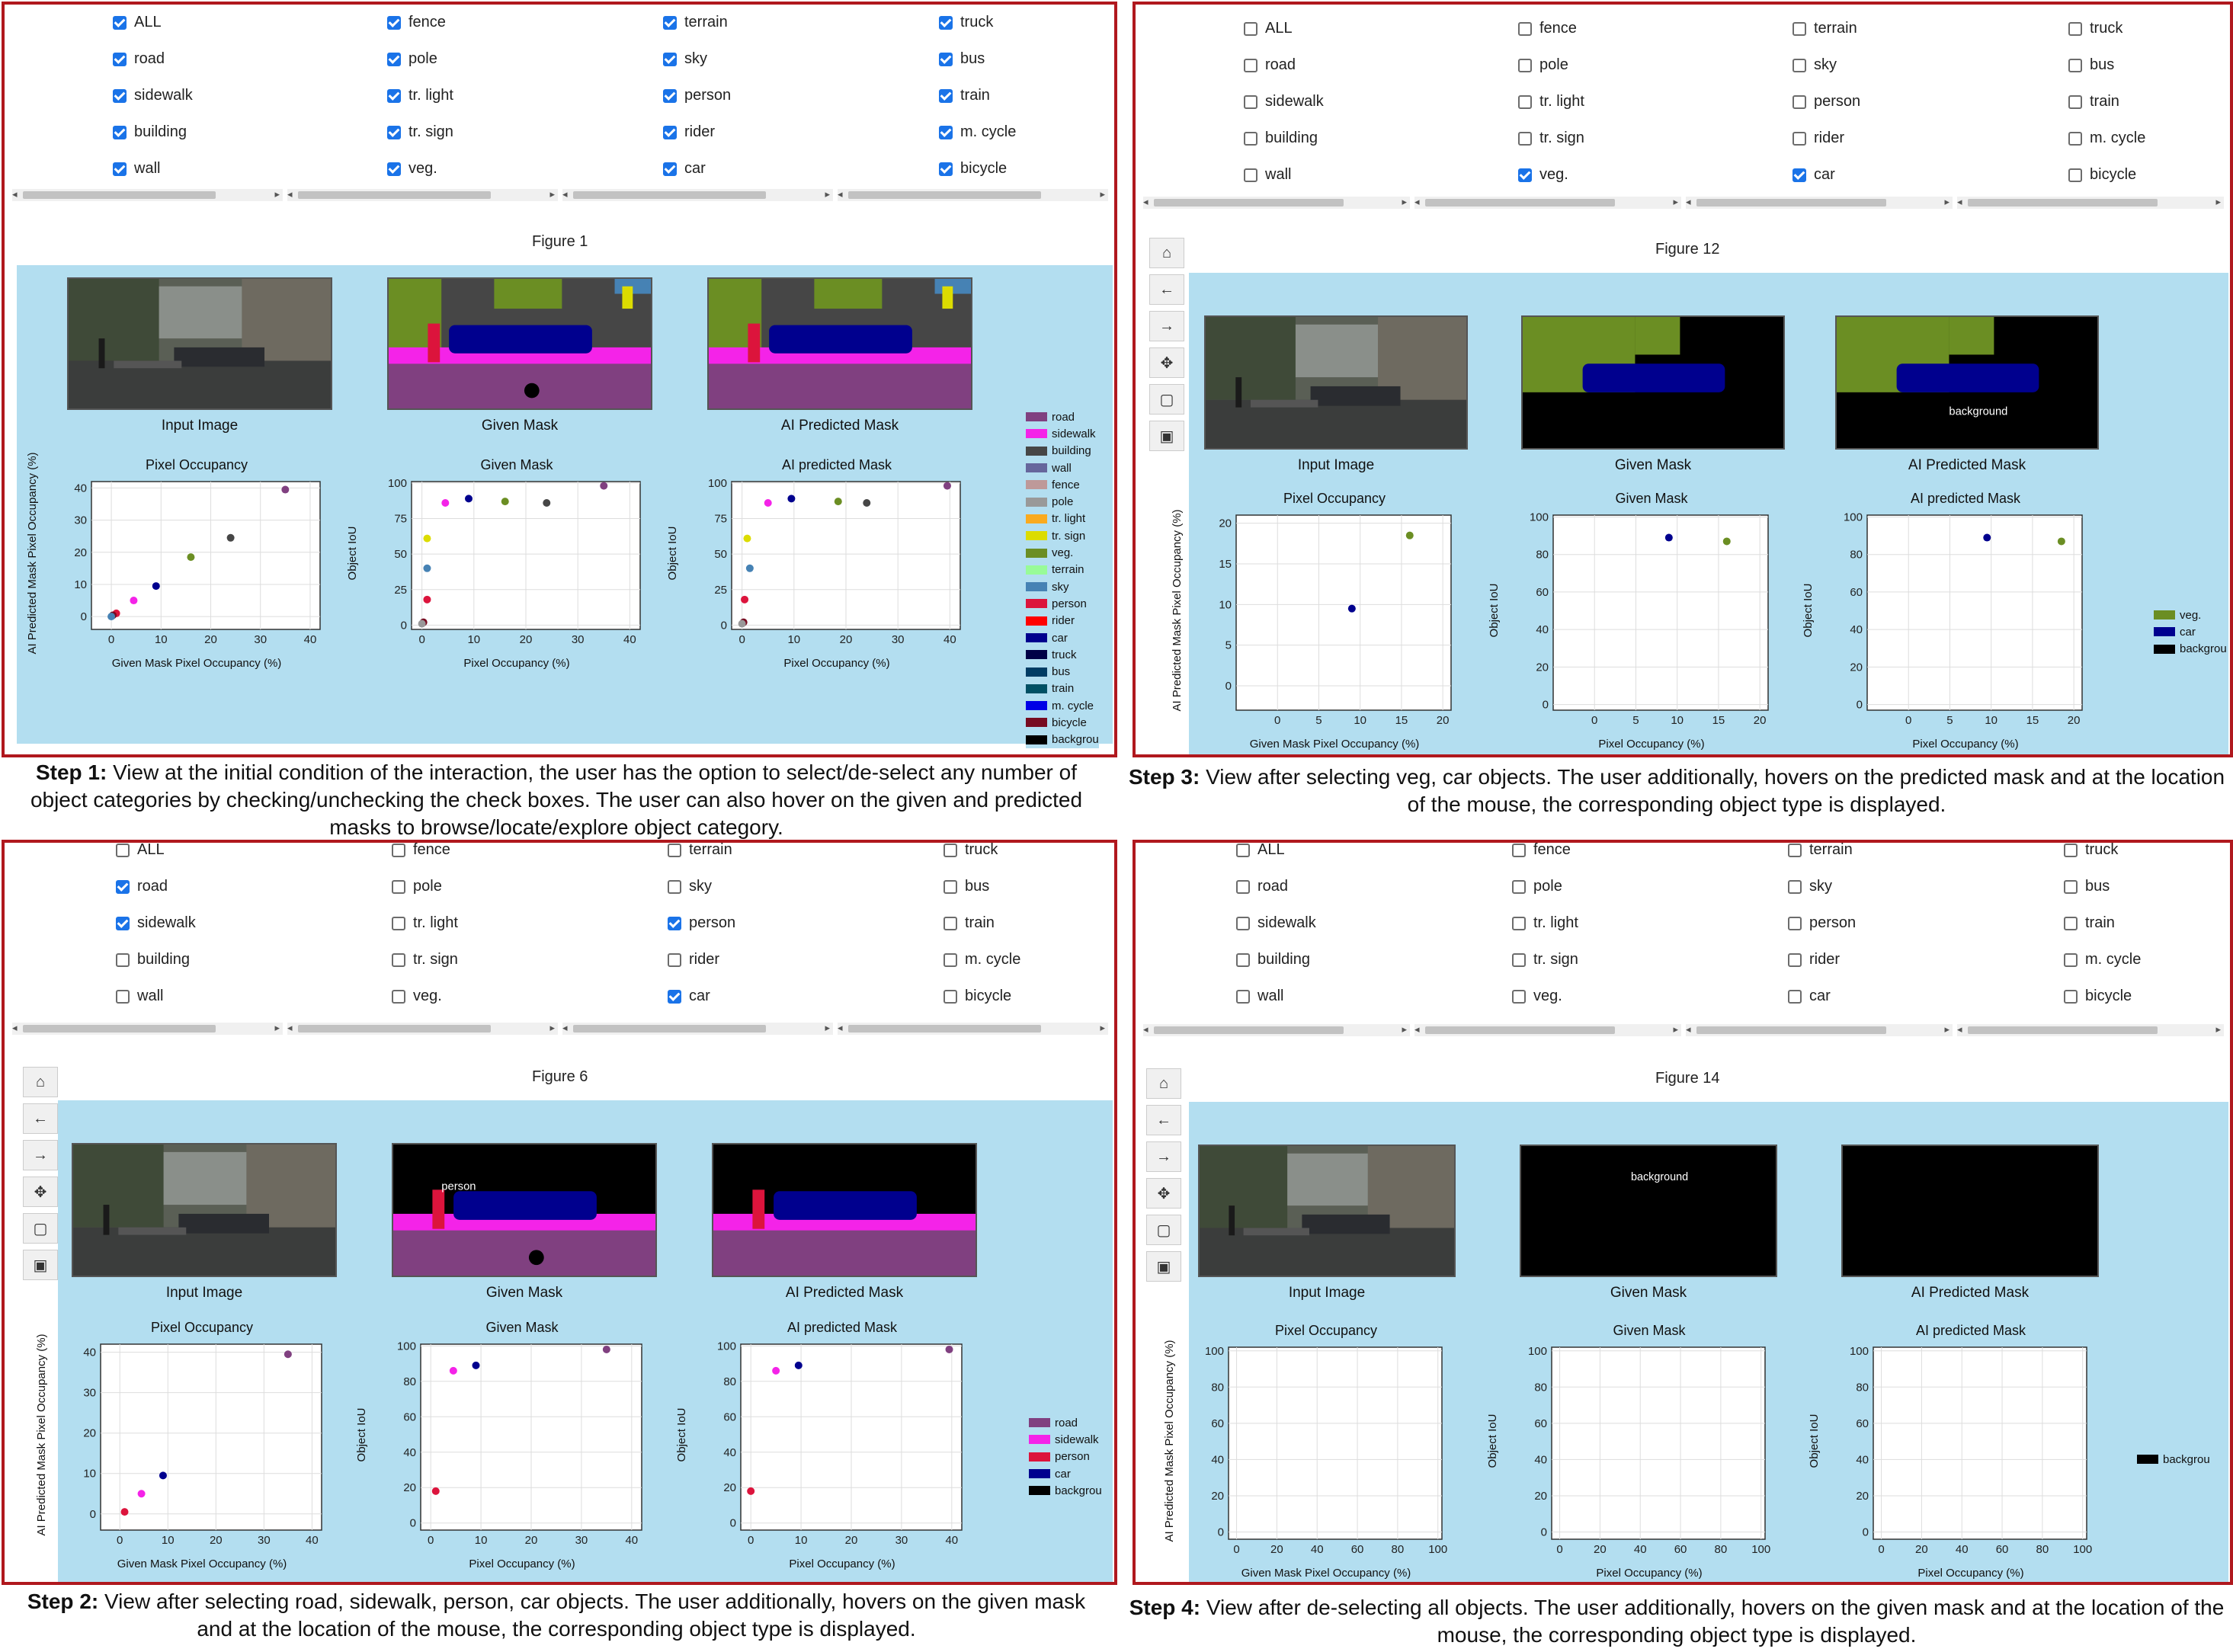 This screenshot has width=2233, height=1652. I want to click on checkbox-road: road, so click(1262, 886).